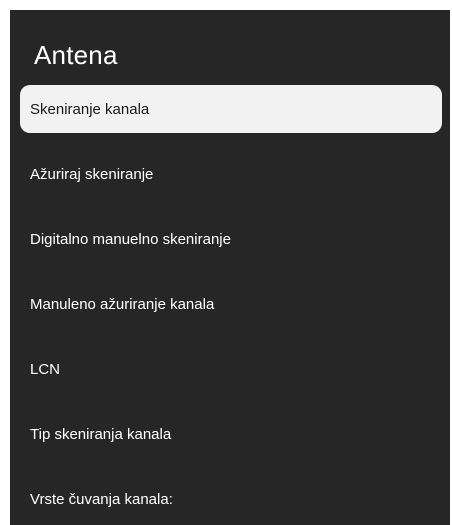  I want to click on menu-item-lcn: LCN, so click(231, 369).